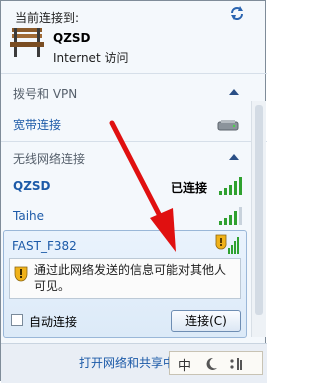 The height and width of the screenshot is (383, 320). I want to click on scrollbar-thumb, so click(259, 210).